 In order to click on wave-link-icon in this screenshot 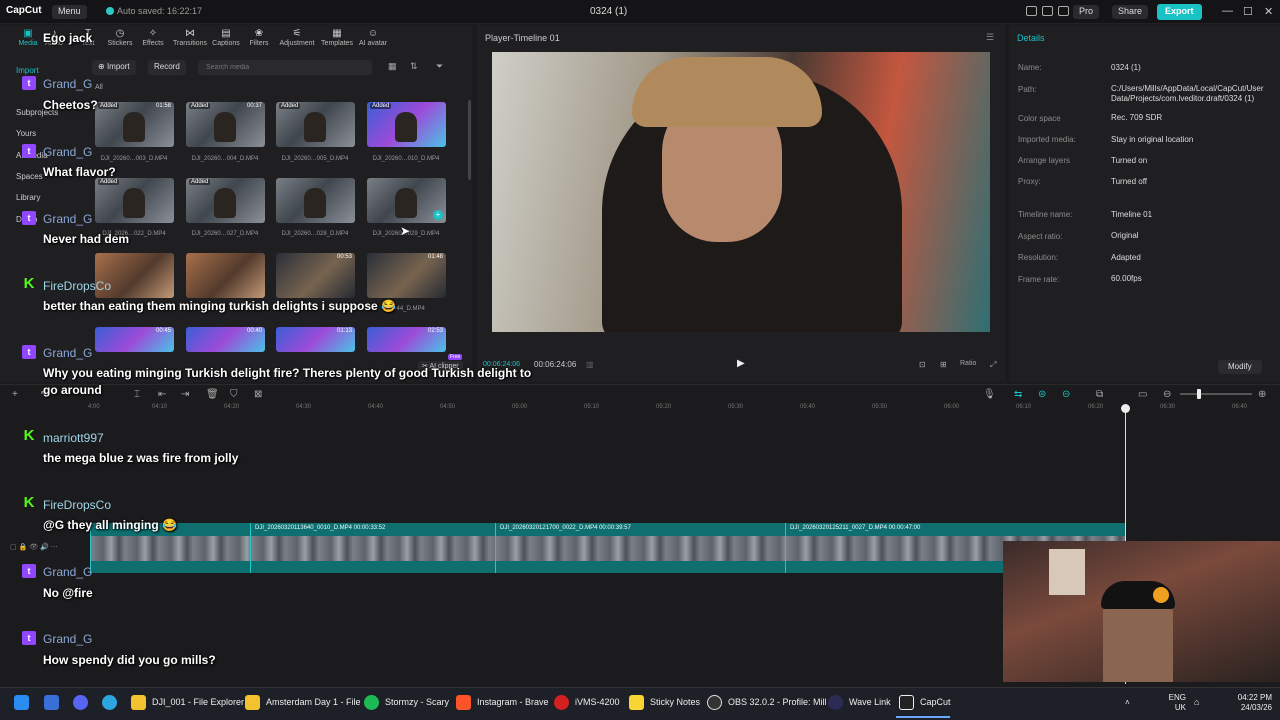, I will do `click(835, 702)`.